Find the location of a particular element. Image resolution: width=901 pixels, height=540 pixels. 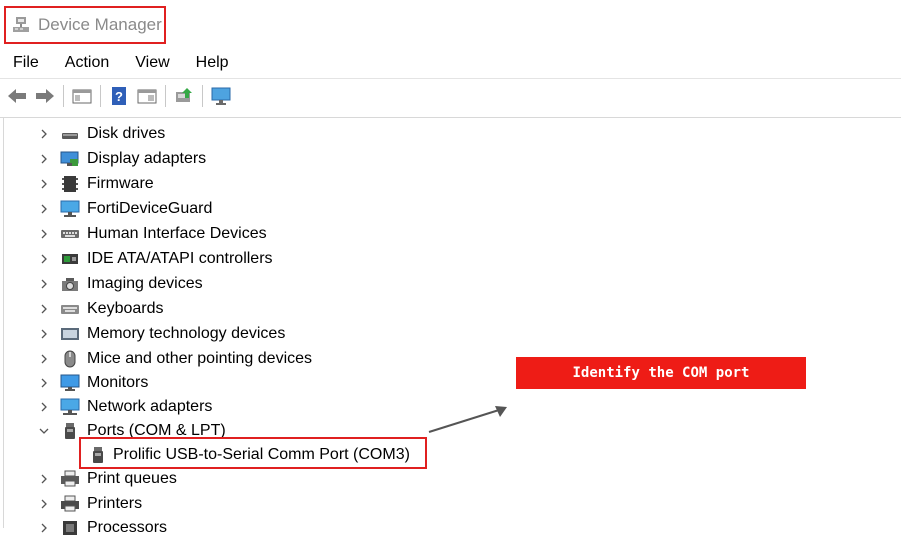

tree-item-label: IDE ATA/ATAPI controllers is located at coordinates (180, 258).